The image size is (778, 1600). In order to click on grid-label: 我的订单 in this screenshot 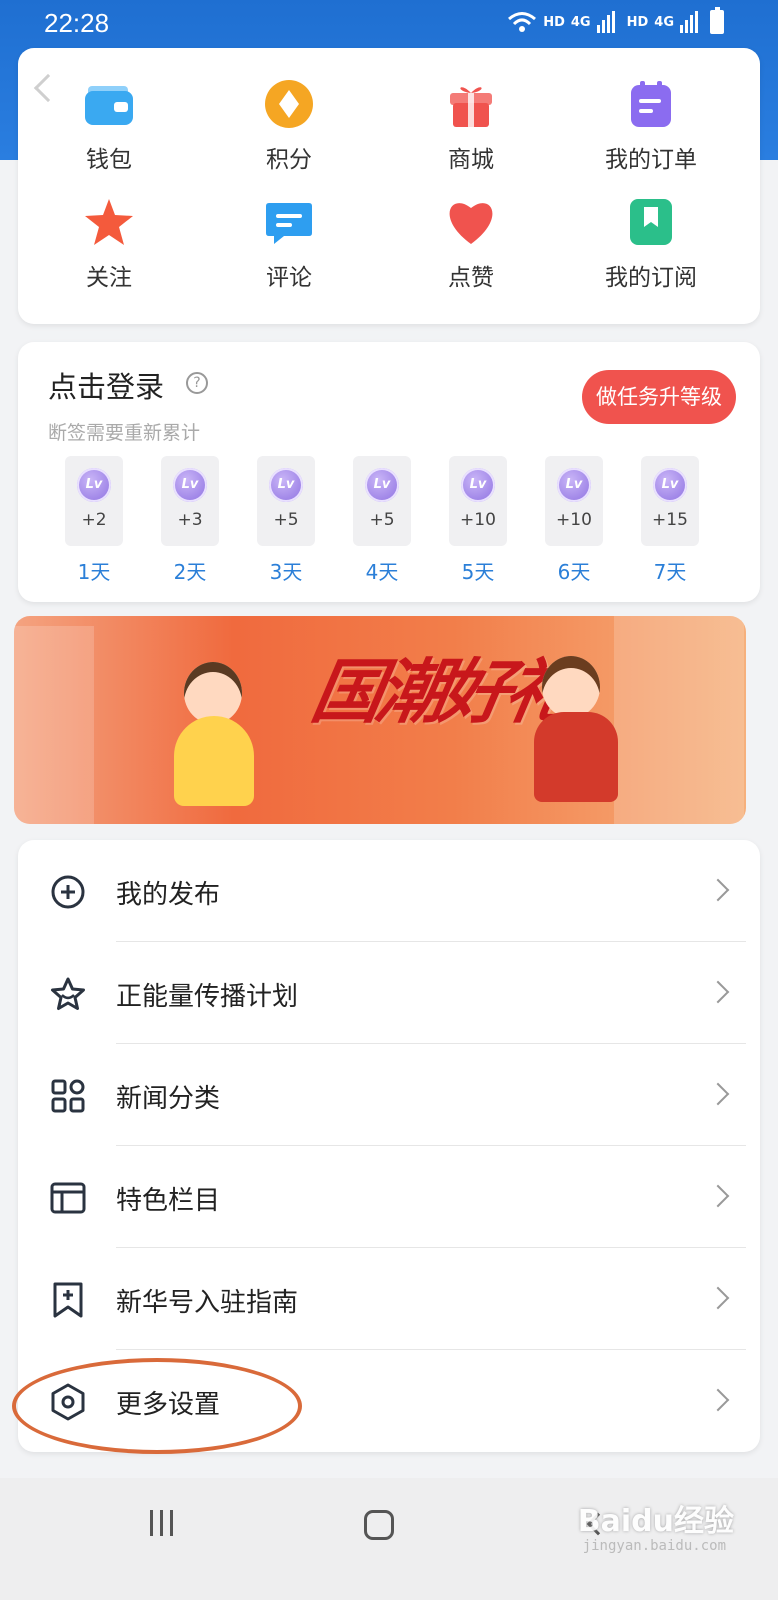, I will do `click(651, 160)`.